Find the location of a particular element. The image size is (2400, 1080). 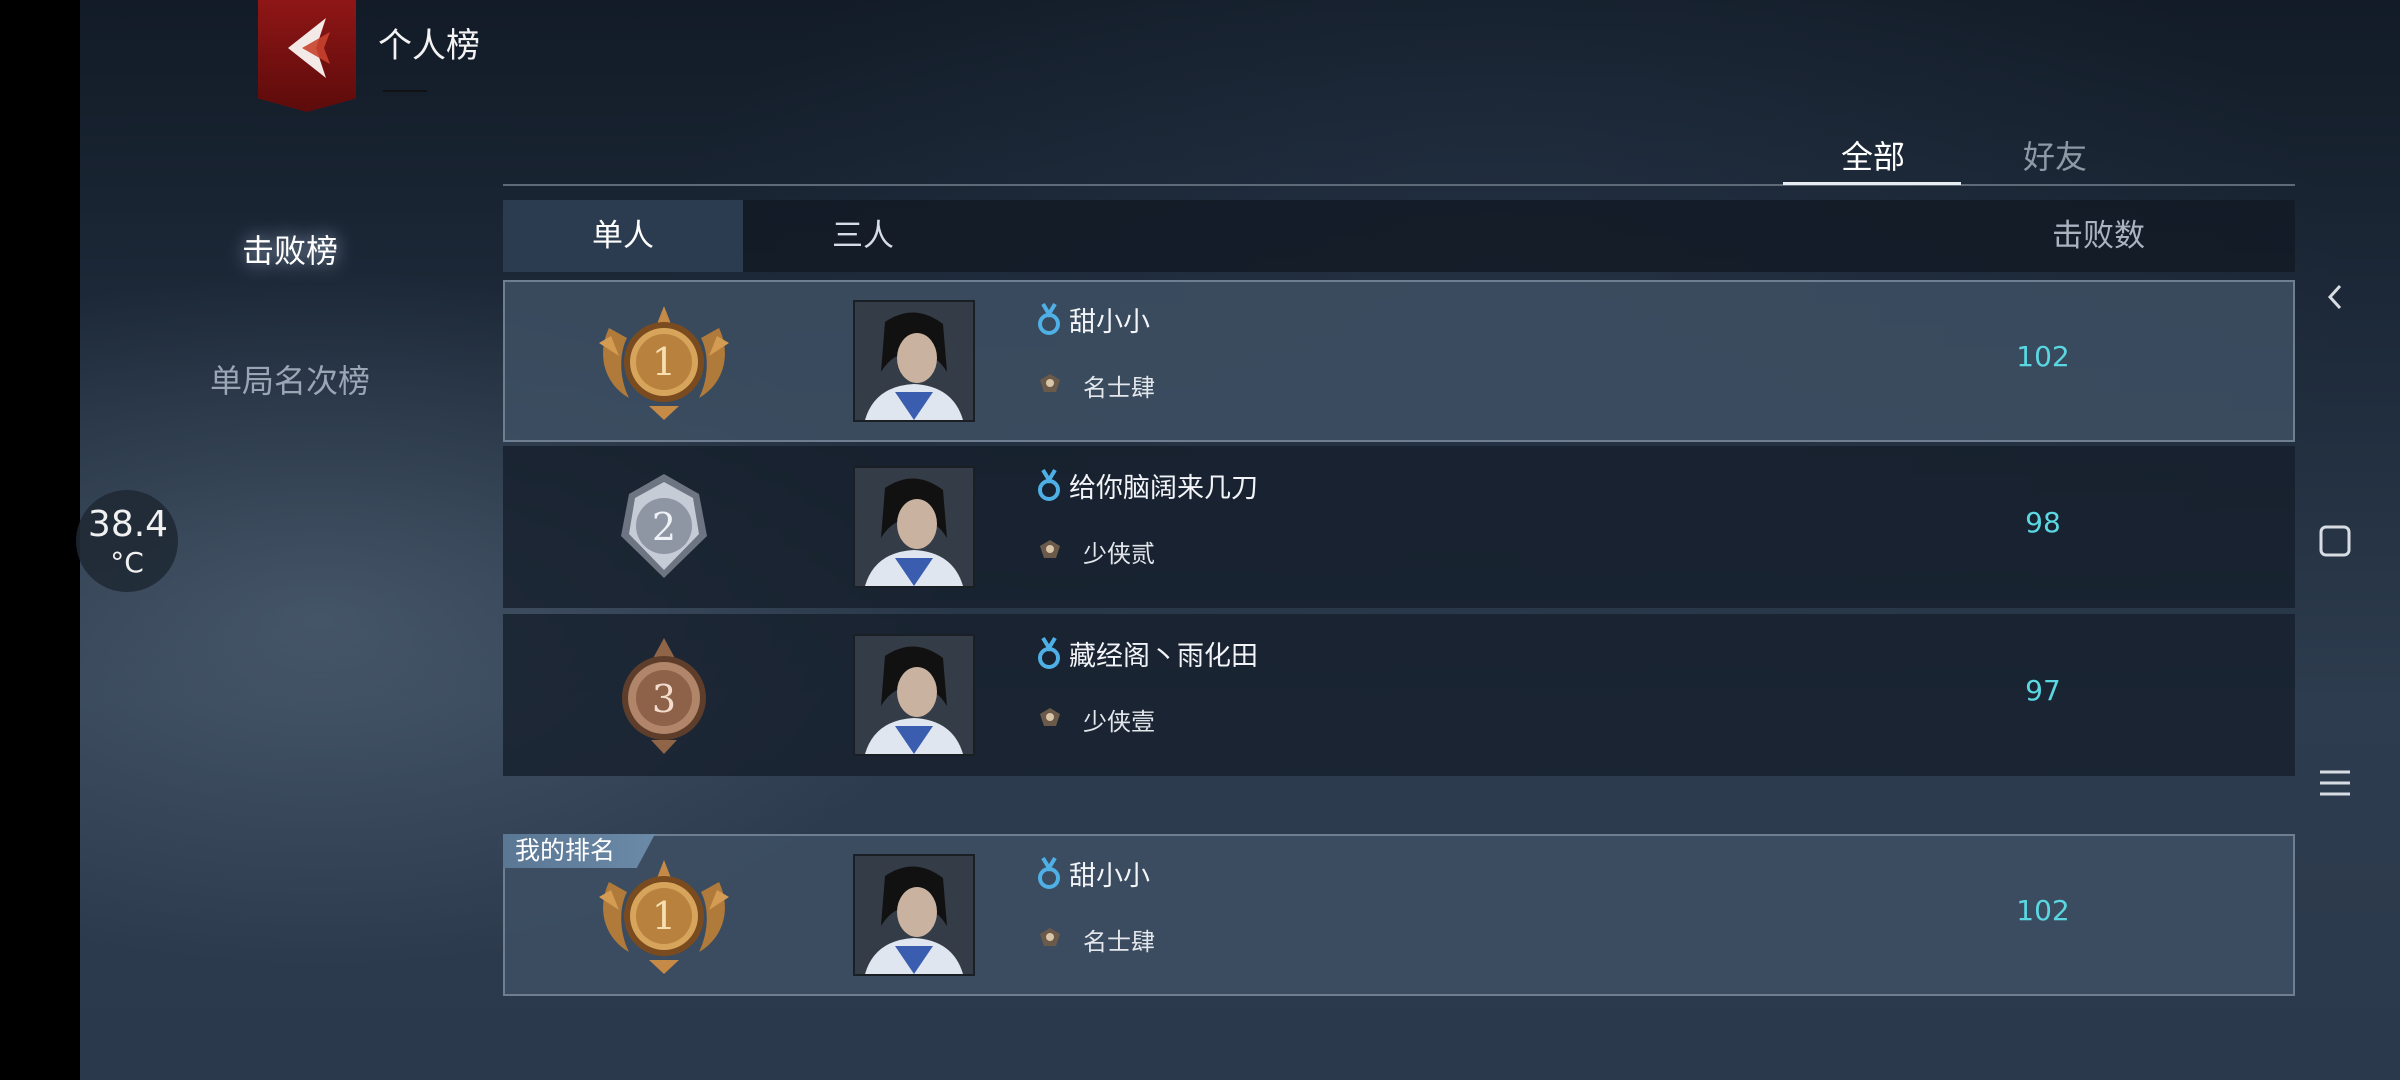

my-rank-row: 我的排名 1 甜小小 名士肆 102 is located at coordinates (1399, 915).